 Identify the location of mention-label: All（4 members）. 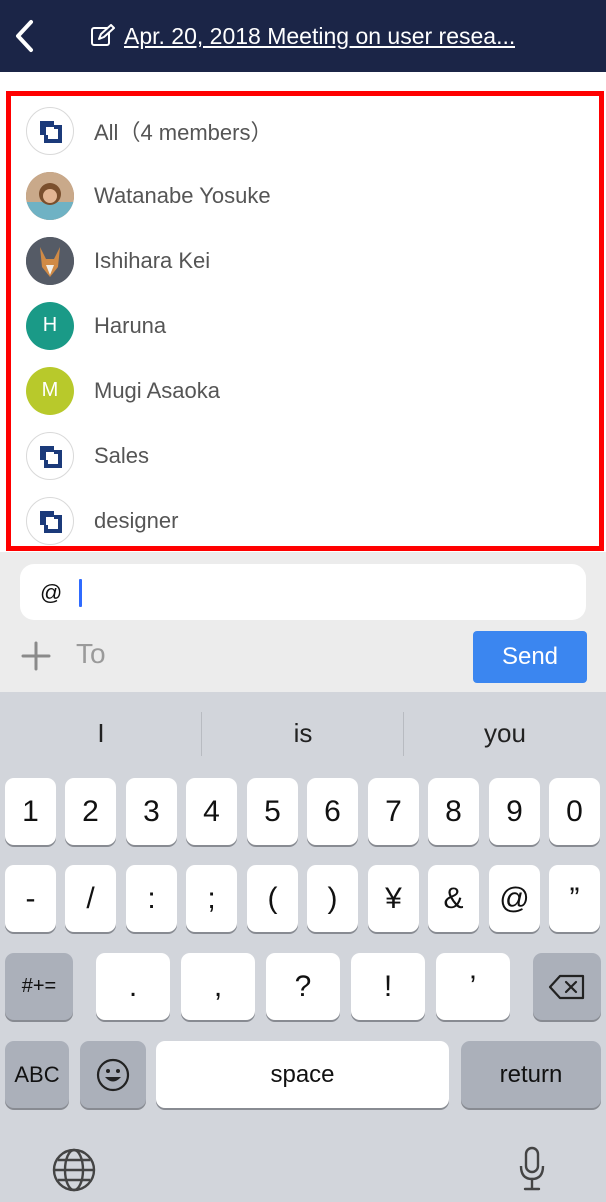
(183, 132).